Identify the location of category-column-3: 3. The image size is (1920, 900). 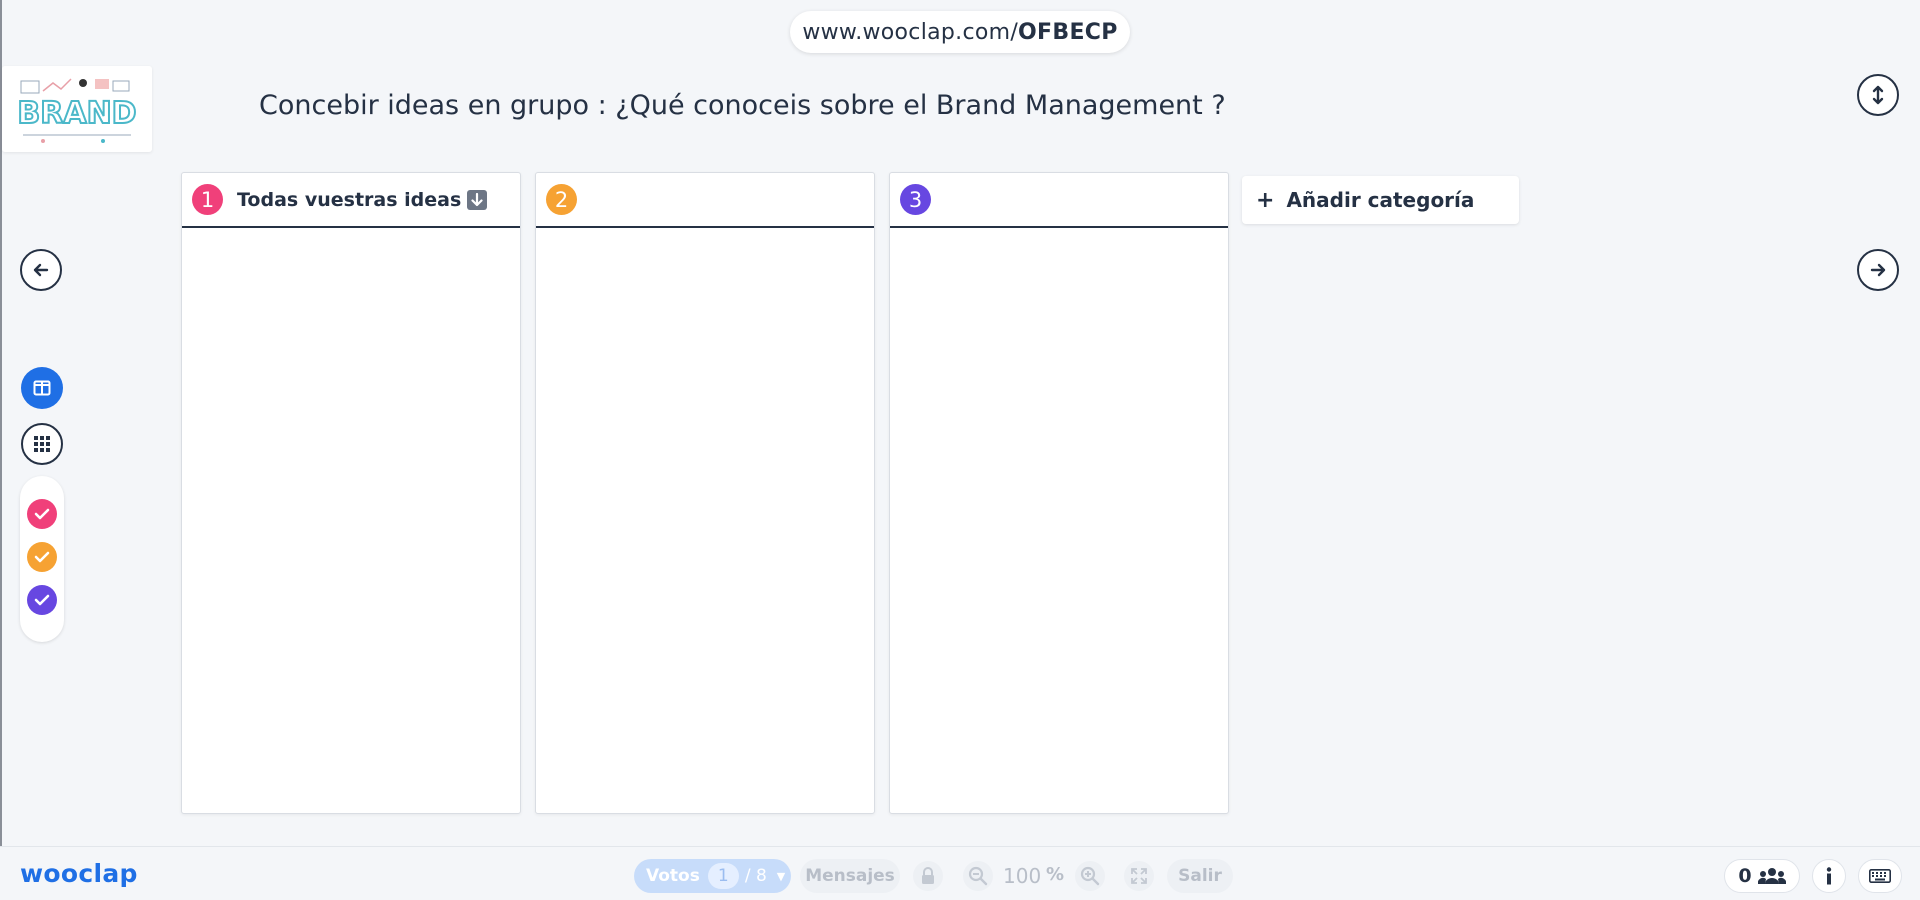
(1059, 493).